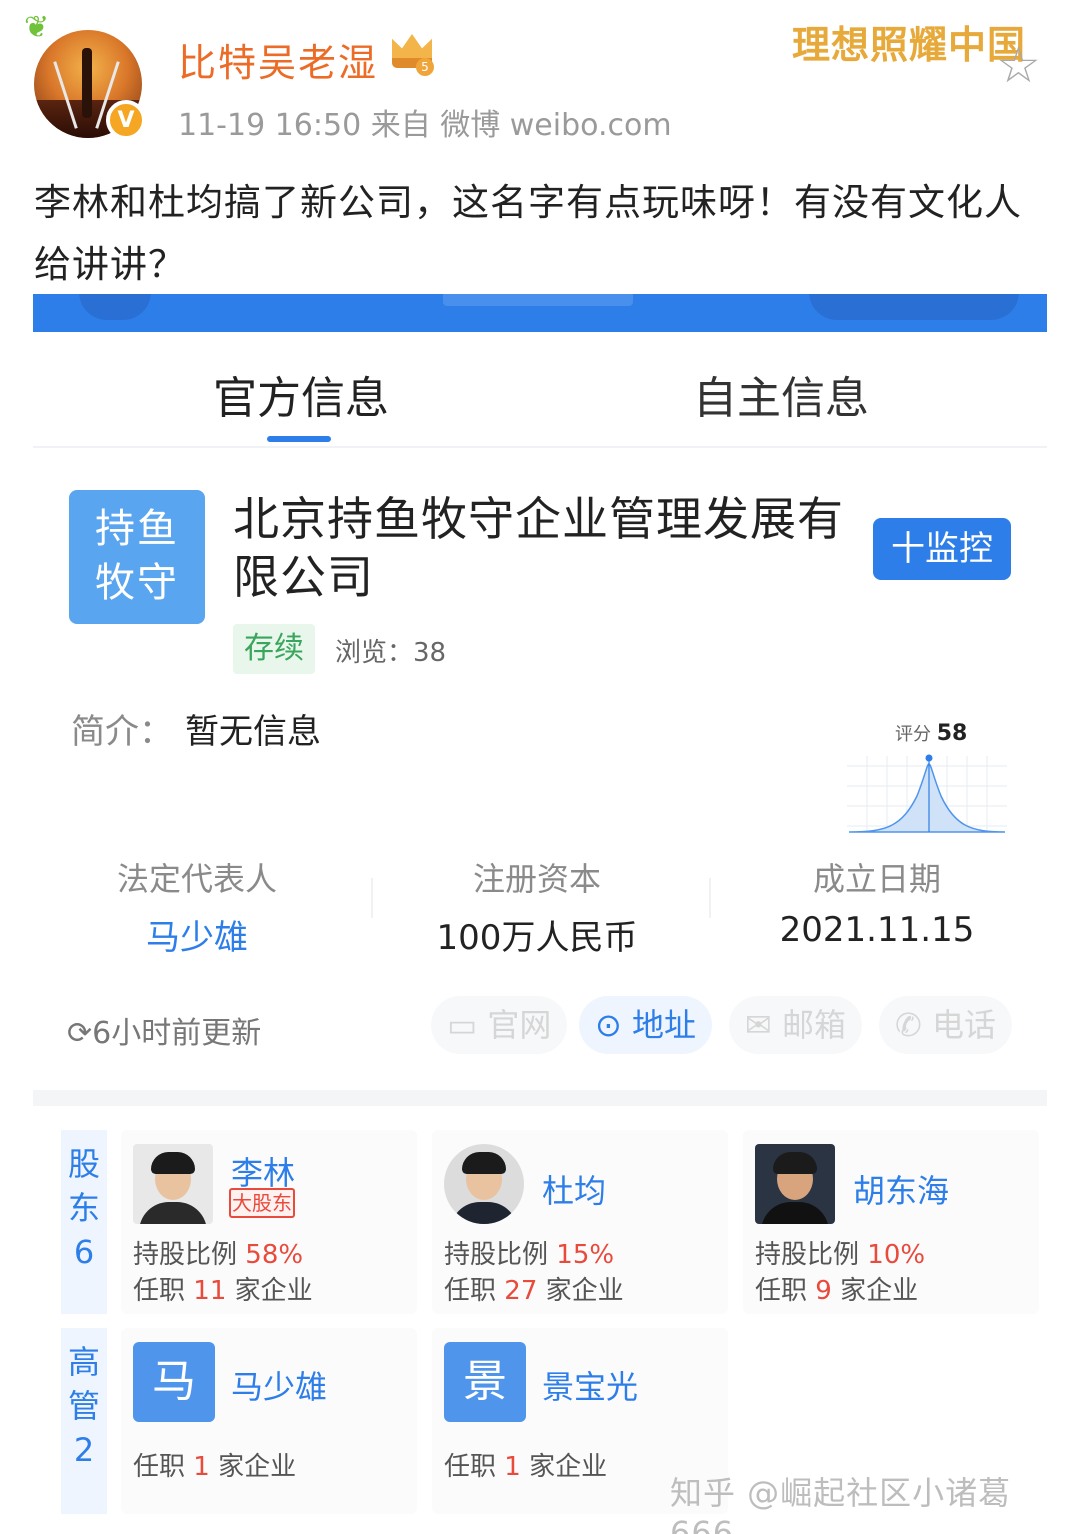 This screenshot has height=1534, width=1073. Describe the element at coordinates (253, 732) in the screenshot. I see `intro-value: 暂无信息` at that location.